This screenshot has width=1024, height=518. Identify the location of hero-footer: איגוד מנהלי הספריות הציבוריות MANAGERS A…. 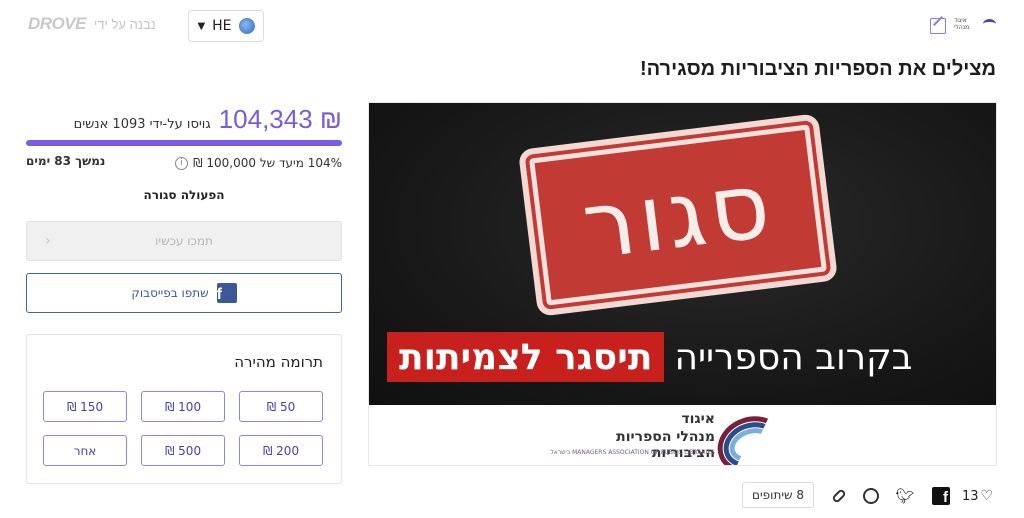
(682, 435).